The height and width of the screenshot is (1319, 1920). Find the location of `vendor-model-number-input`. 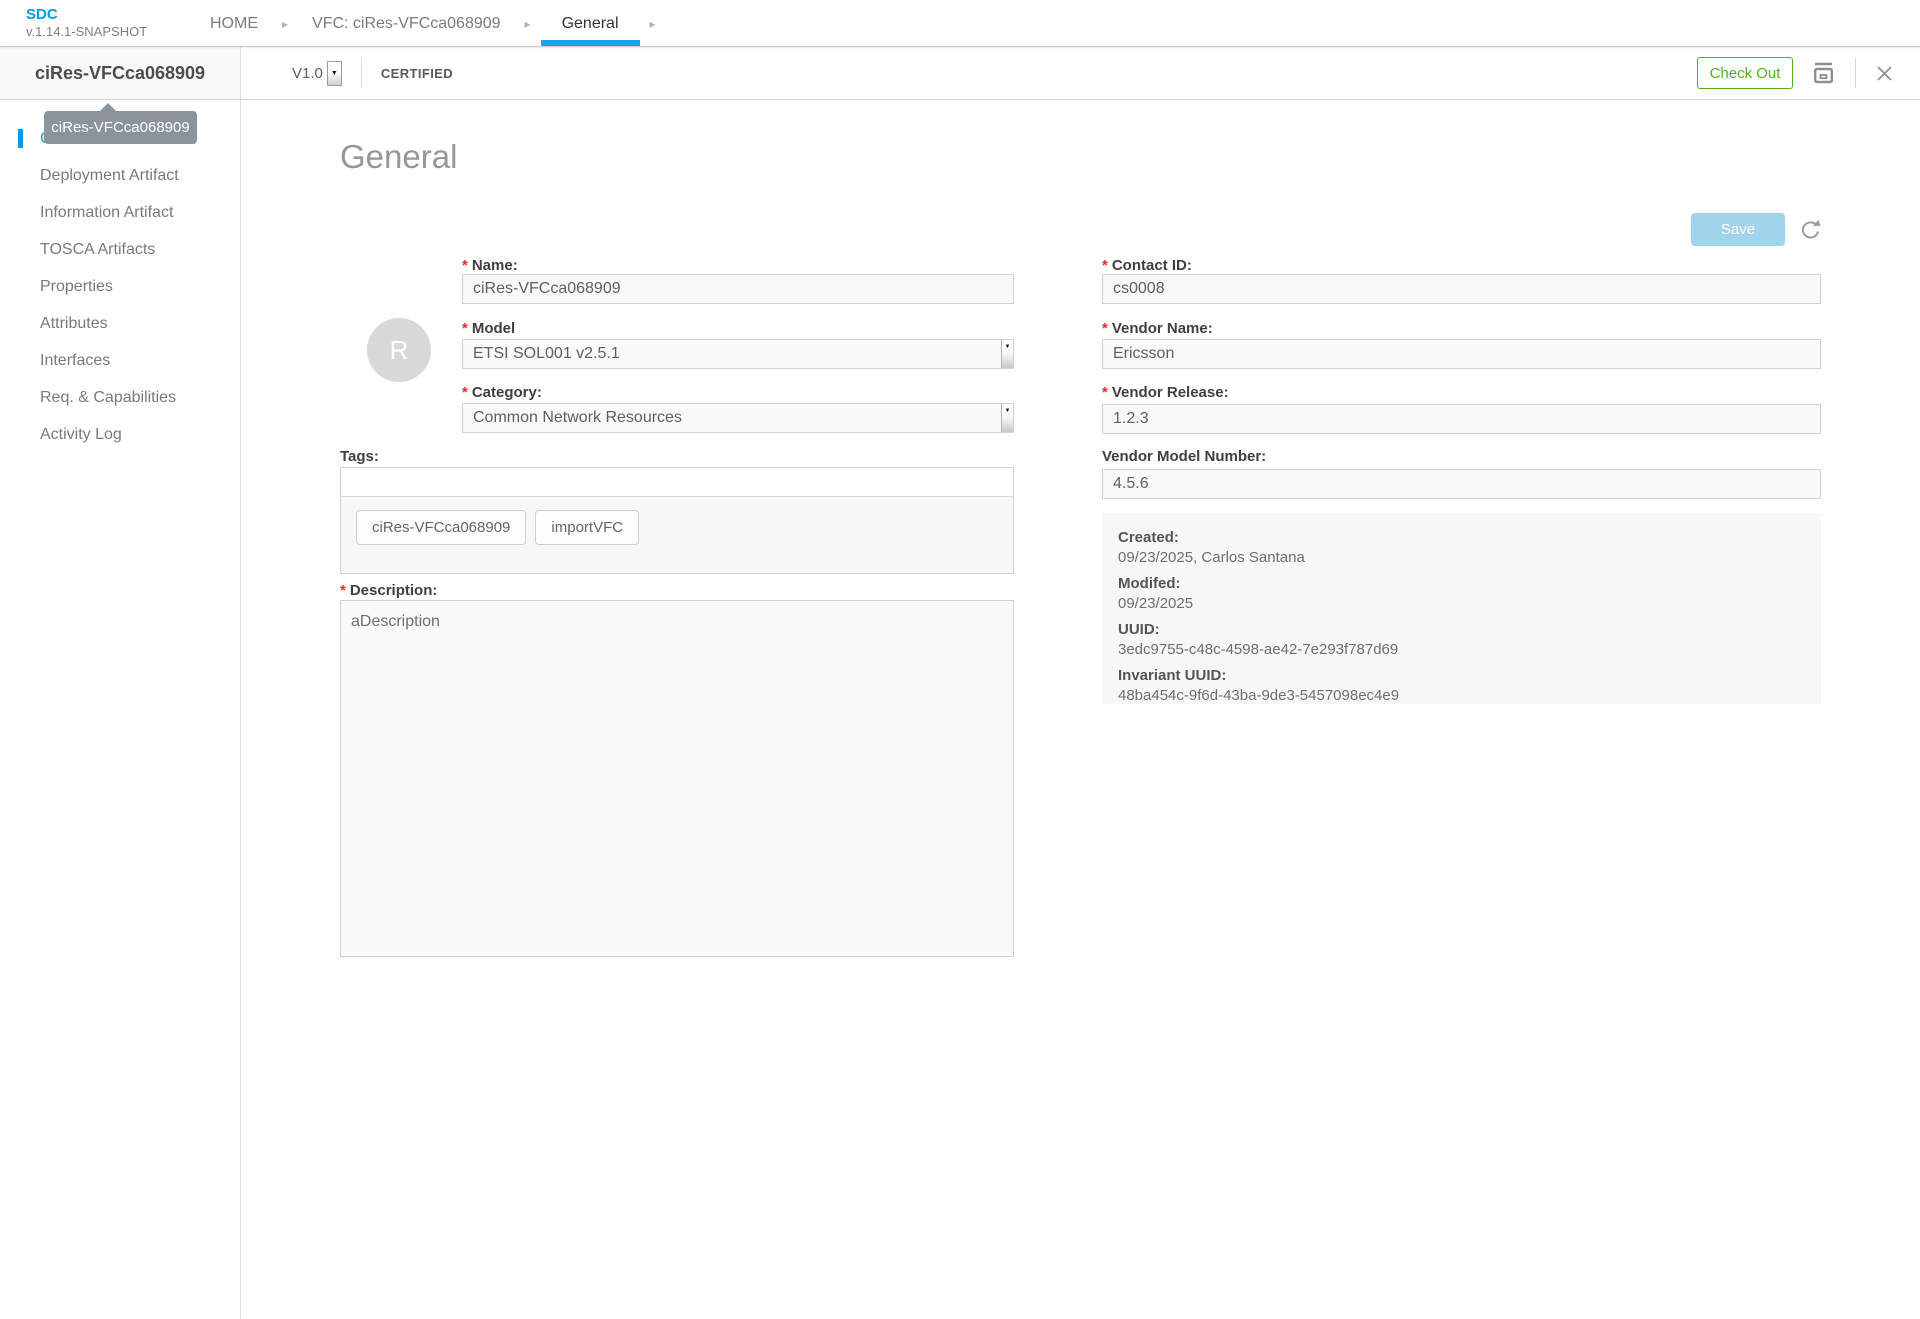

vendor-model-number-input is located at coordinates (1461, 484).